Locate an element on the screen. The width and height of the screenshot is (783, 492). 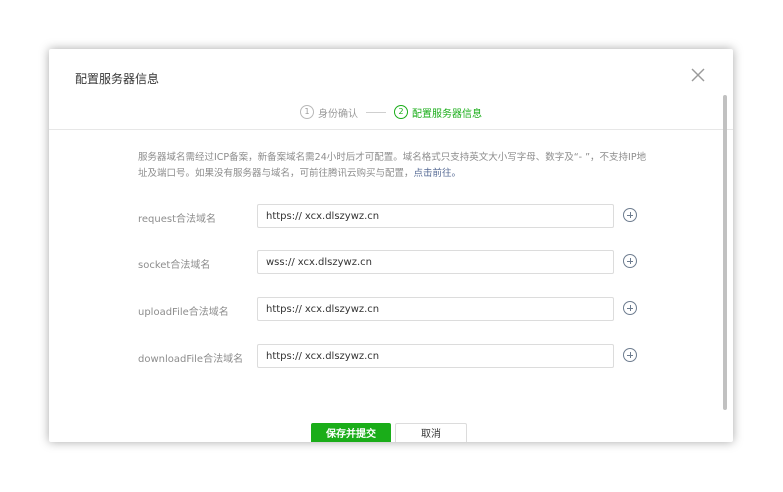
protocol-prefix: wss:// is located at coordinates (280, 262).